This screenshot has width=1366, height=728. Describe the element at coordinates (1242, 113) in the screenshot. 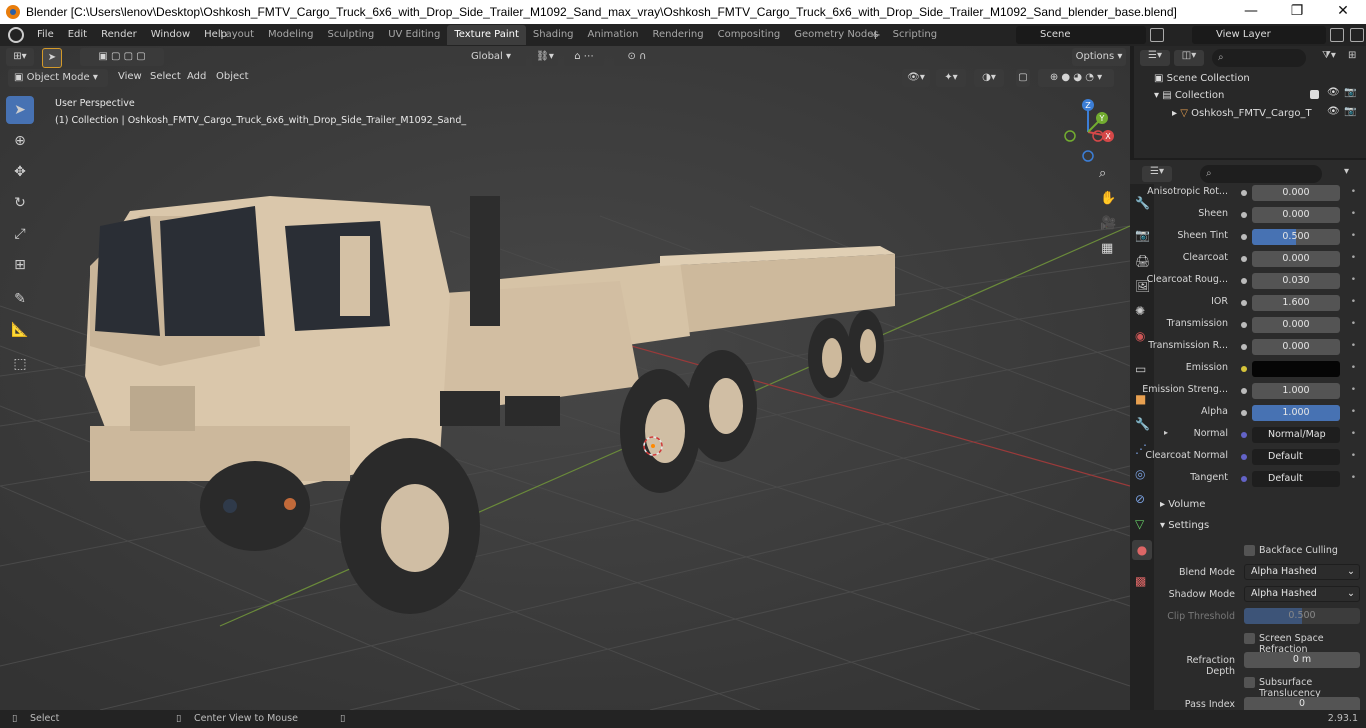

I see `outliner-object: ▸ ▽ Oshkosh_FMTV_Cargo_T` at that location.